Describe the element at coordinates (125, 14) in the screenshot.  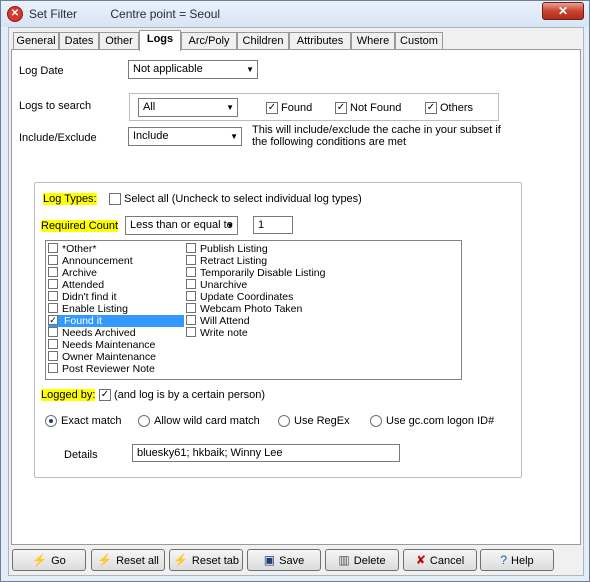
I see `window-title: Set Filter Centre point = Seoul` at that location.